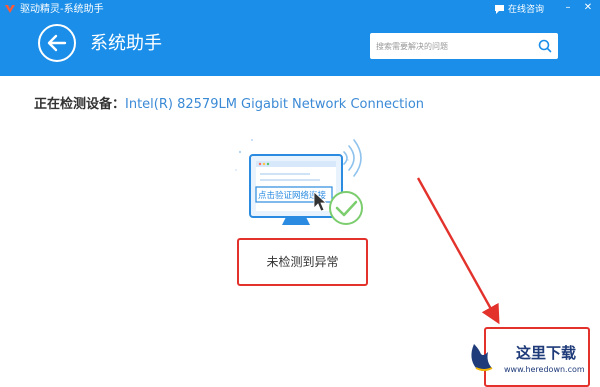 Image resolution: width=600 pixels, height=387 pixels. I want to click on annotation-arrow, so click(458, 251).